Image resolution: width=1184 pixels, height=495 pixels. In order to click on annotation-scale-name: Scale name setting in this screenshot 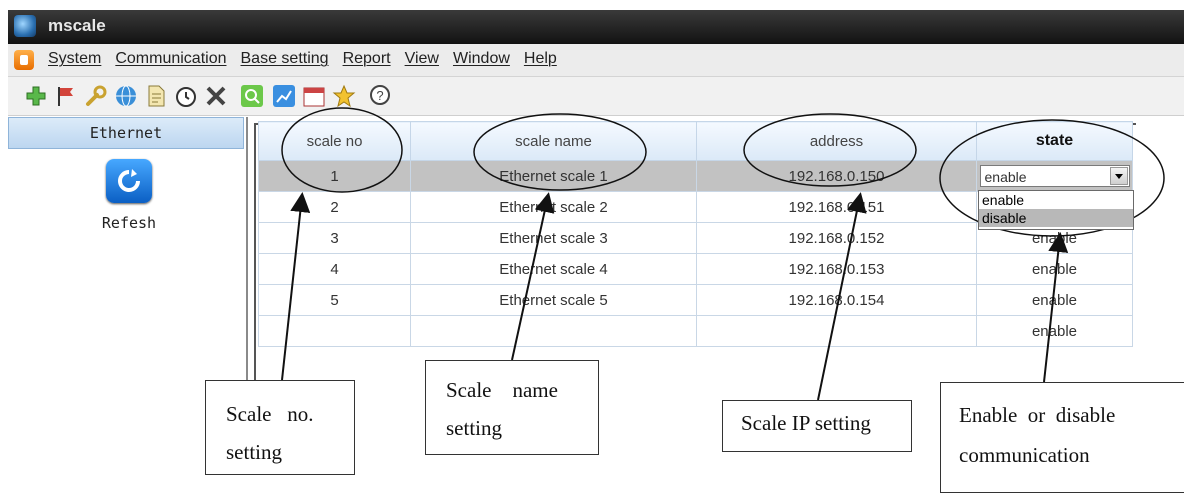, I will do `click(512, 407)`.